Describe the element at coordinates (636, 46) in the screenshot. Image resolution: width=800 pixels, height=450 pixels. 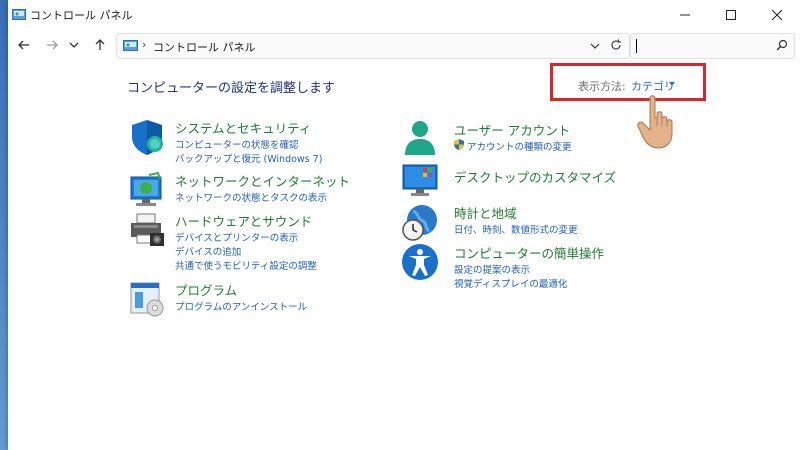
I see `text-caret` at that location.